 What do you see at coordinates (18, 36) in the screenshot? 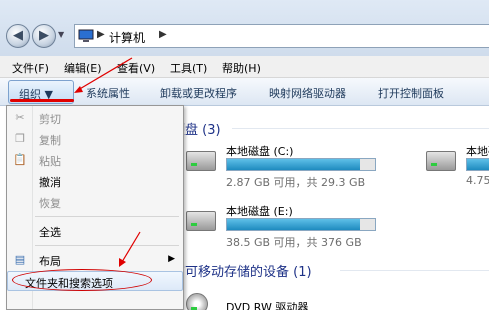
I see `back-button: ◀` at bounding box center [18, 36].